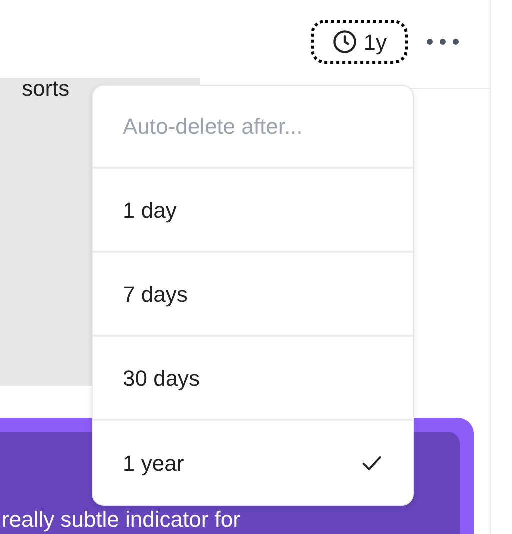 This screenshot has height=534, width=512. I want to click on menu-item: 30 days, so click(253, 379).